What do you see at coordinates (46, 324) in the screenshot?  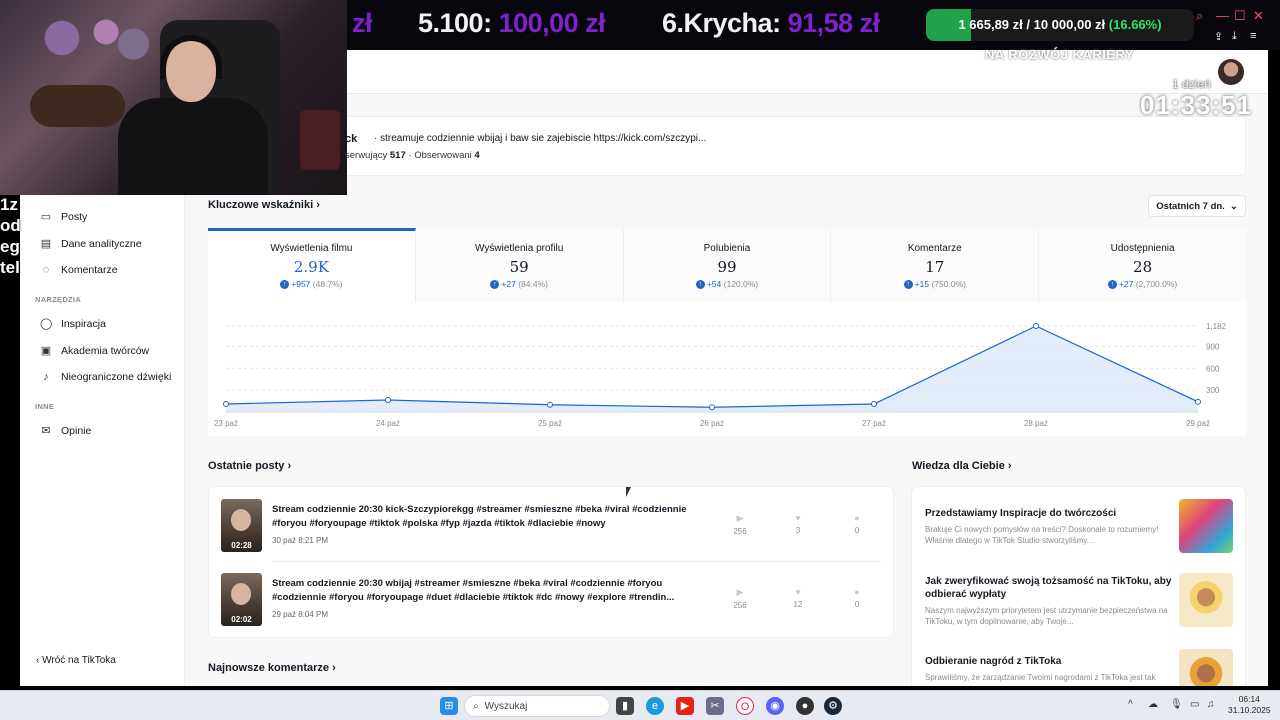 I see `lightbulb-icon: ◯` at bounding box center [46, 324].